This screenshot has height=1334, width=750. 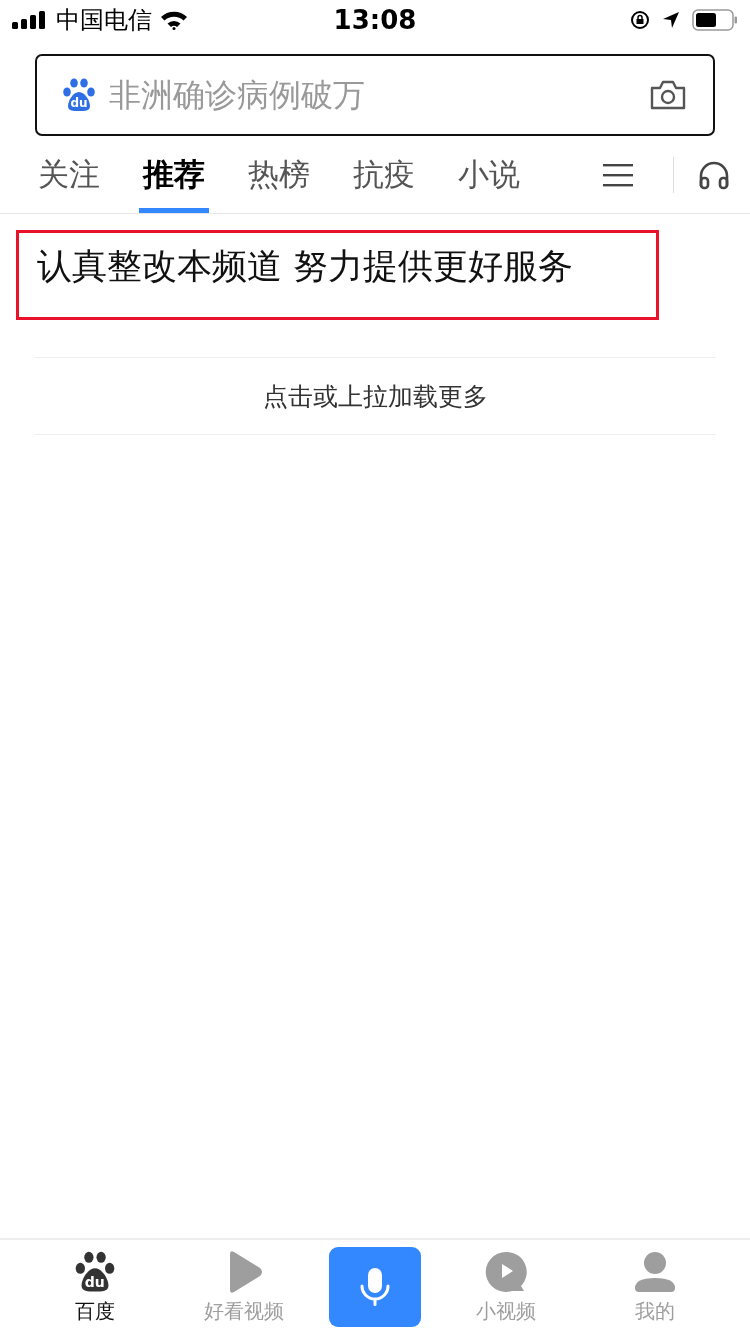 What do you see at coordinates (655, 1271) in the screenshot?
I see `person-icon` at bounding box center [655, 1271].